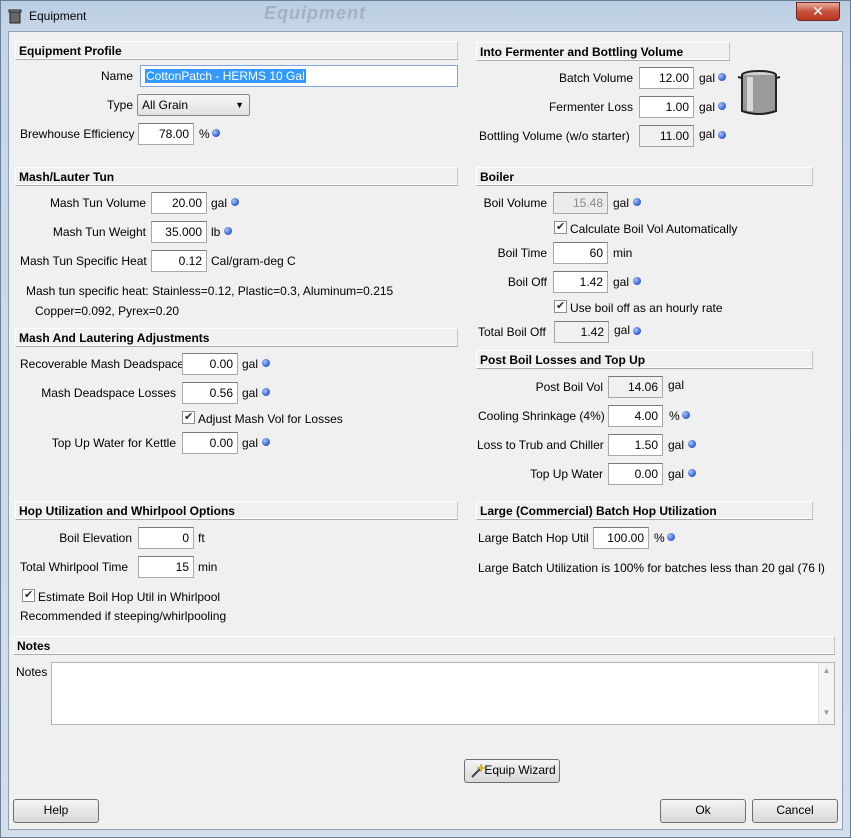 This screenshot has width=851, height=838. What do you see at coordinates (208, 567) in the screenshot?
I see `whirlpool-time-unit: min` at bounding box center [208, 567].